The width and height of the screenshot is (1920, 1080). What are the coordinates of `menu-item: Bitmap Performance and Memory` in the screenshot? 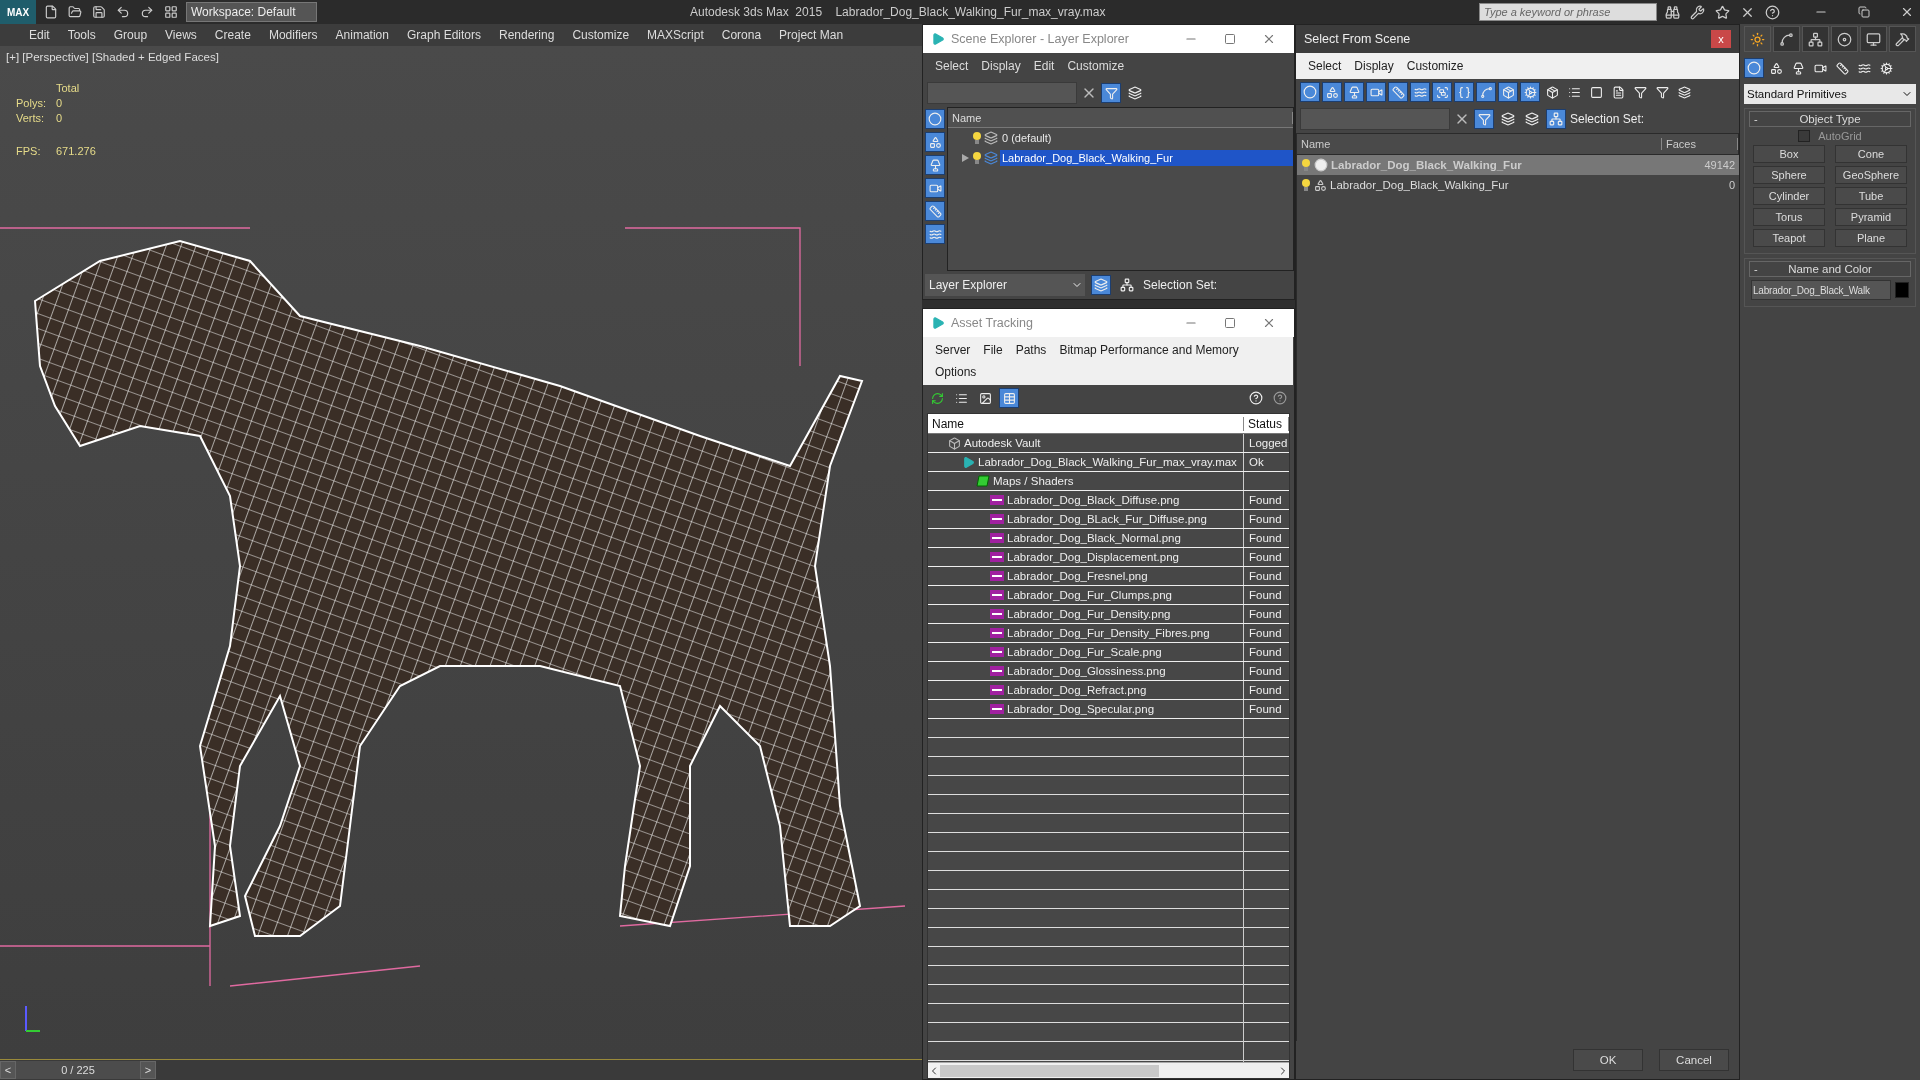 It's located at (1151, 350).